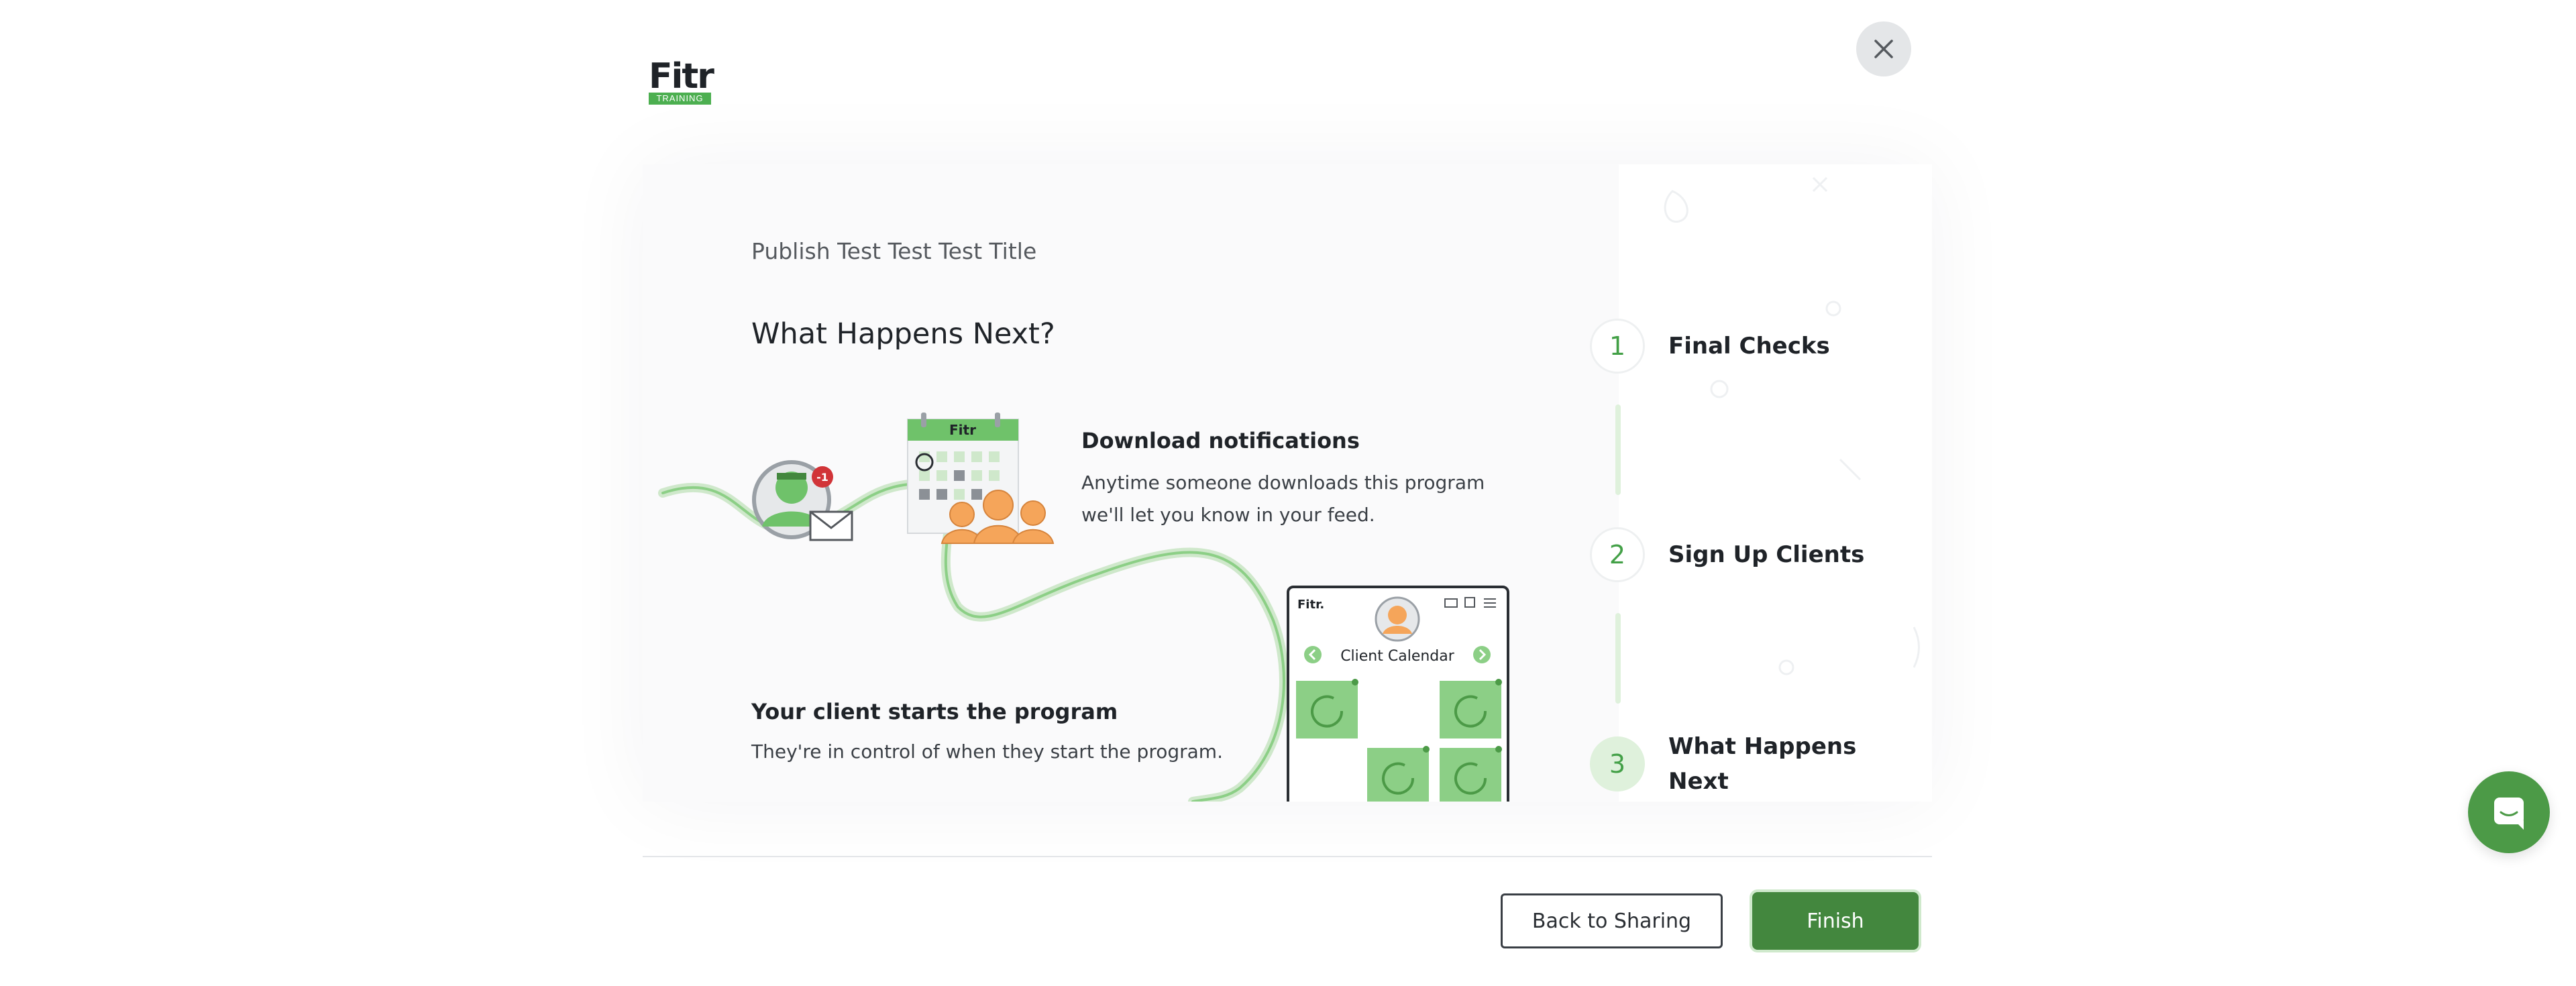 Image resolution: width=2576 pixels, height=986 pixels. What do you see at coordinates (822, 477) in the screenshot?
I see `notification-badge: -1` at bounding box center [822, 477].